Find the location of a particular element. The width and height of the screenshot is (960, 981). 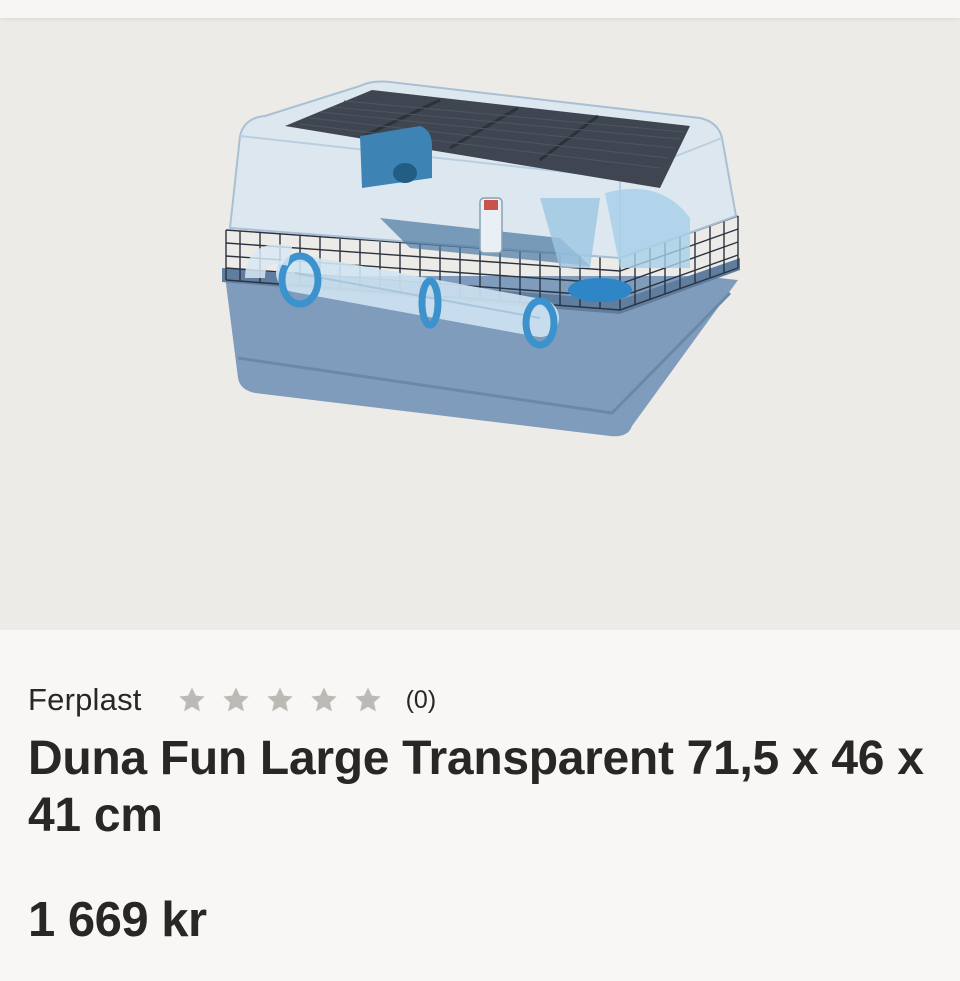

brand-name: Ferplast is located at coordinates (85, 700).